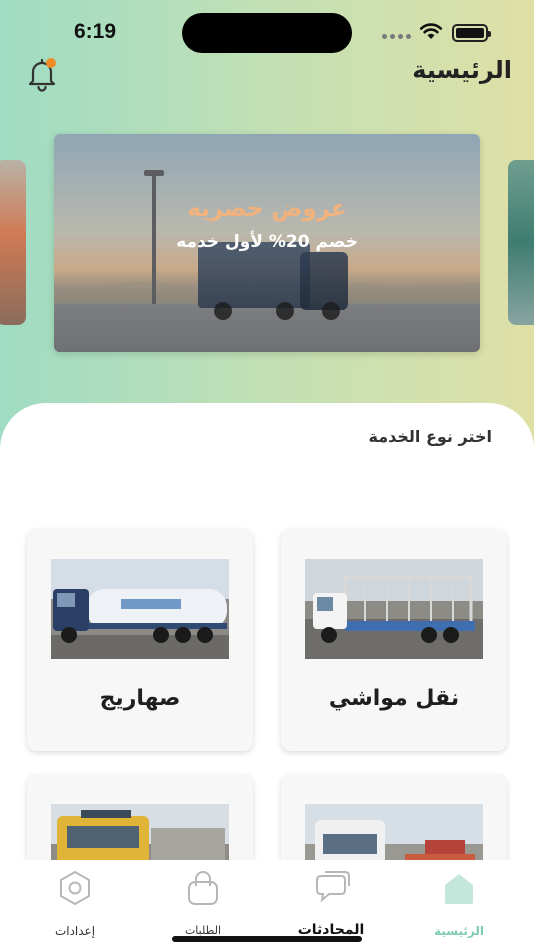 The image size is (534, 950). What do you see at coordinates (95, 31) in the screenshot?
I see `status-time: 6:19` at bounding box center [95, 31].